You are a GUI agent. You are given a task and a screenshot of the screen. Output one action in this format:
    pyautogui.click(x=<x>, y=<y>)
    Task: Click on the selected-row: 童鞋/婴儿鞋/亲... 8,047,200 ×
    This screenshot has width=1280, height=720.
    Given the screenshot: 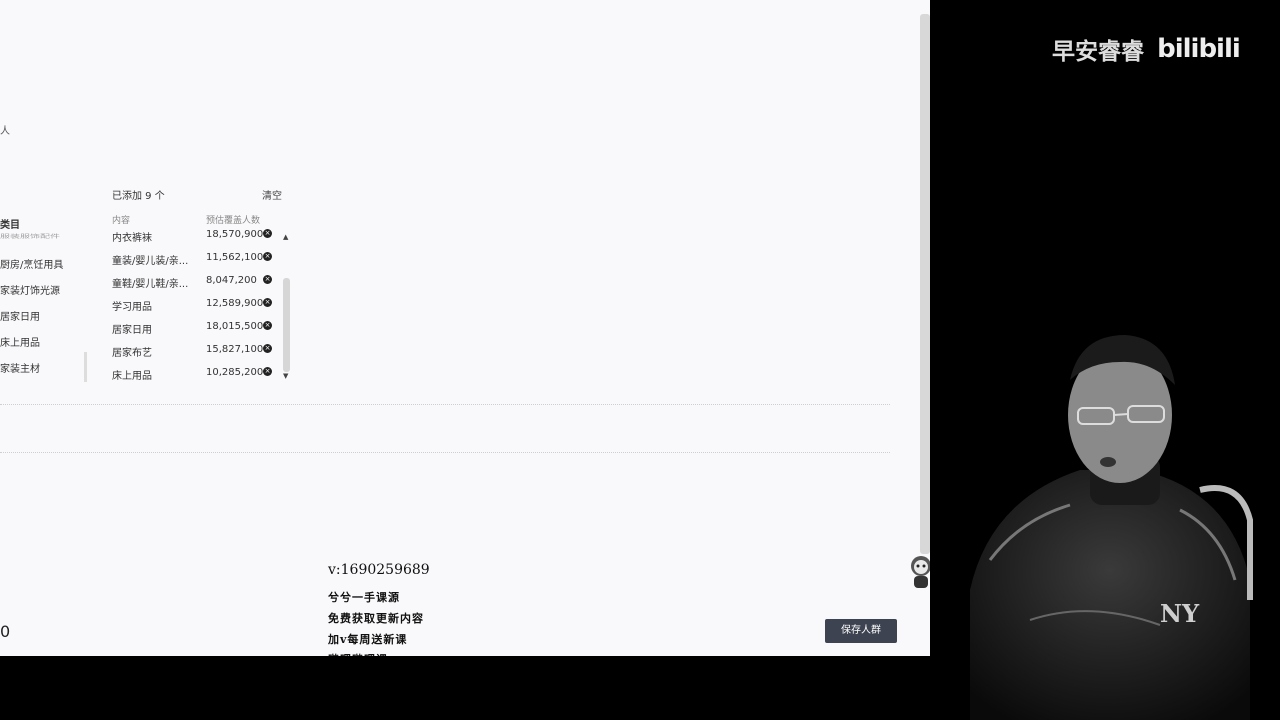 What is the action you would take?
    pyautogui.click(x=197, y=285)
    